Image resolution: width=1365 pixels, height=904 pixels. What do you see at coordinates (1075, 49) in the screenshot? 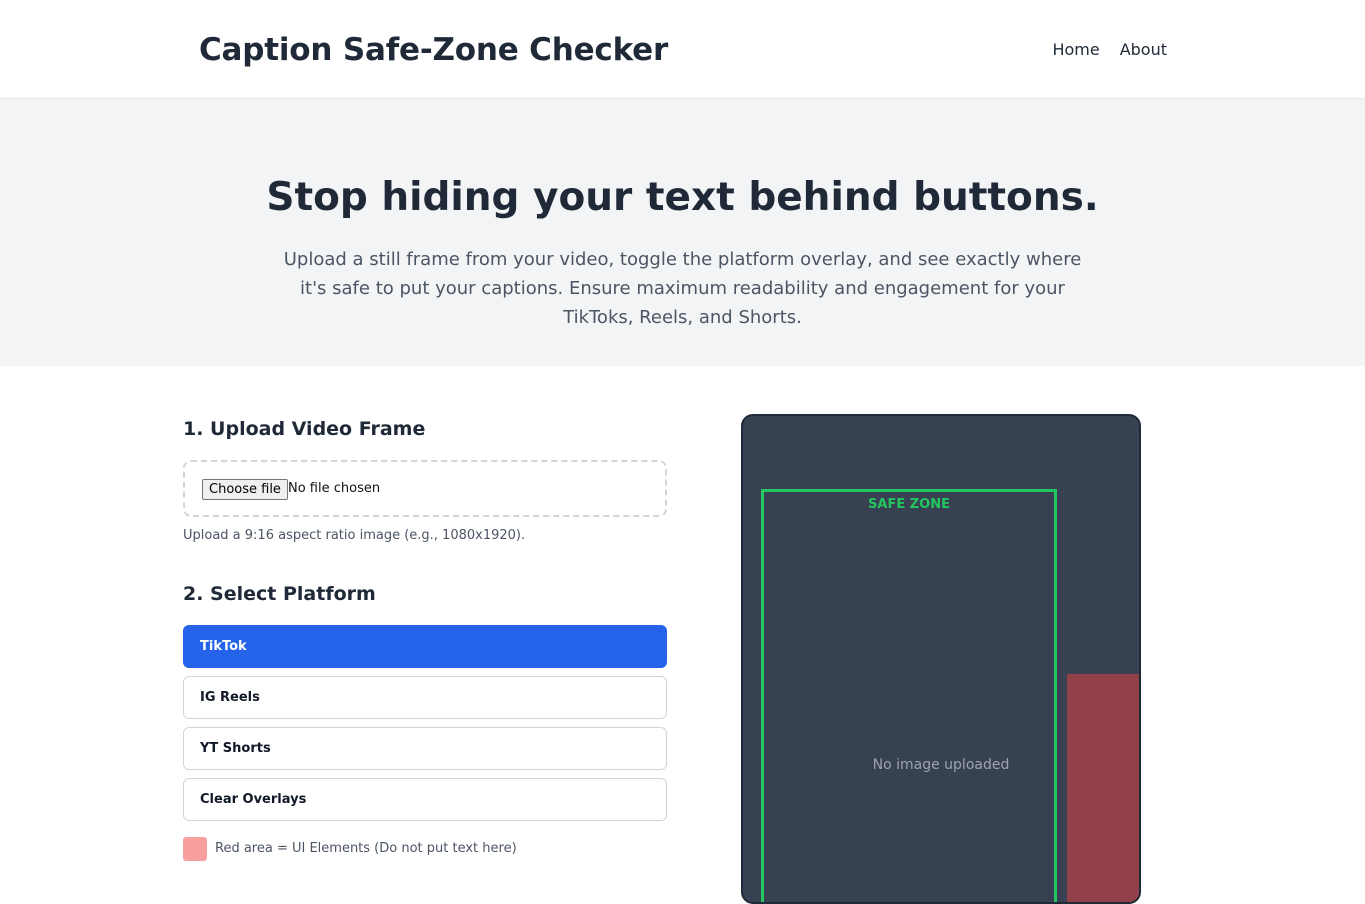
I see `nav-home-link: Home` at bounding box center [1075, 49].